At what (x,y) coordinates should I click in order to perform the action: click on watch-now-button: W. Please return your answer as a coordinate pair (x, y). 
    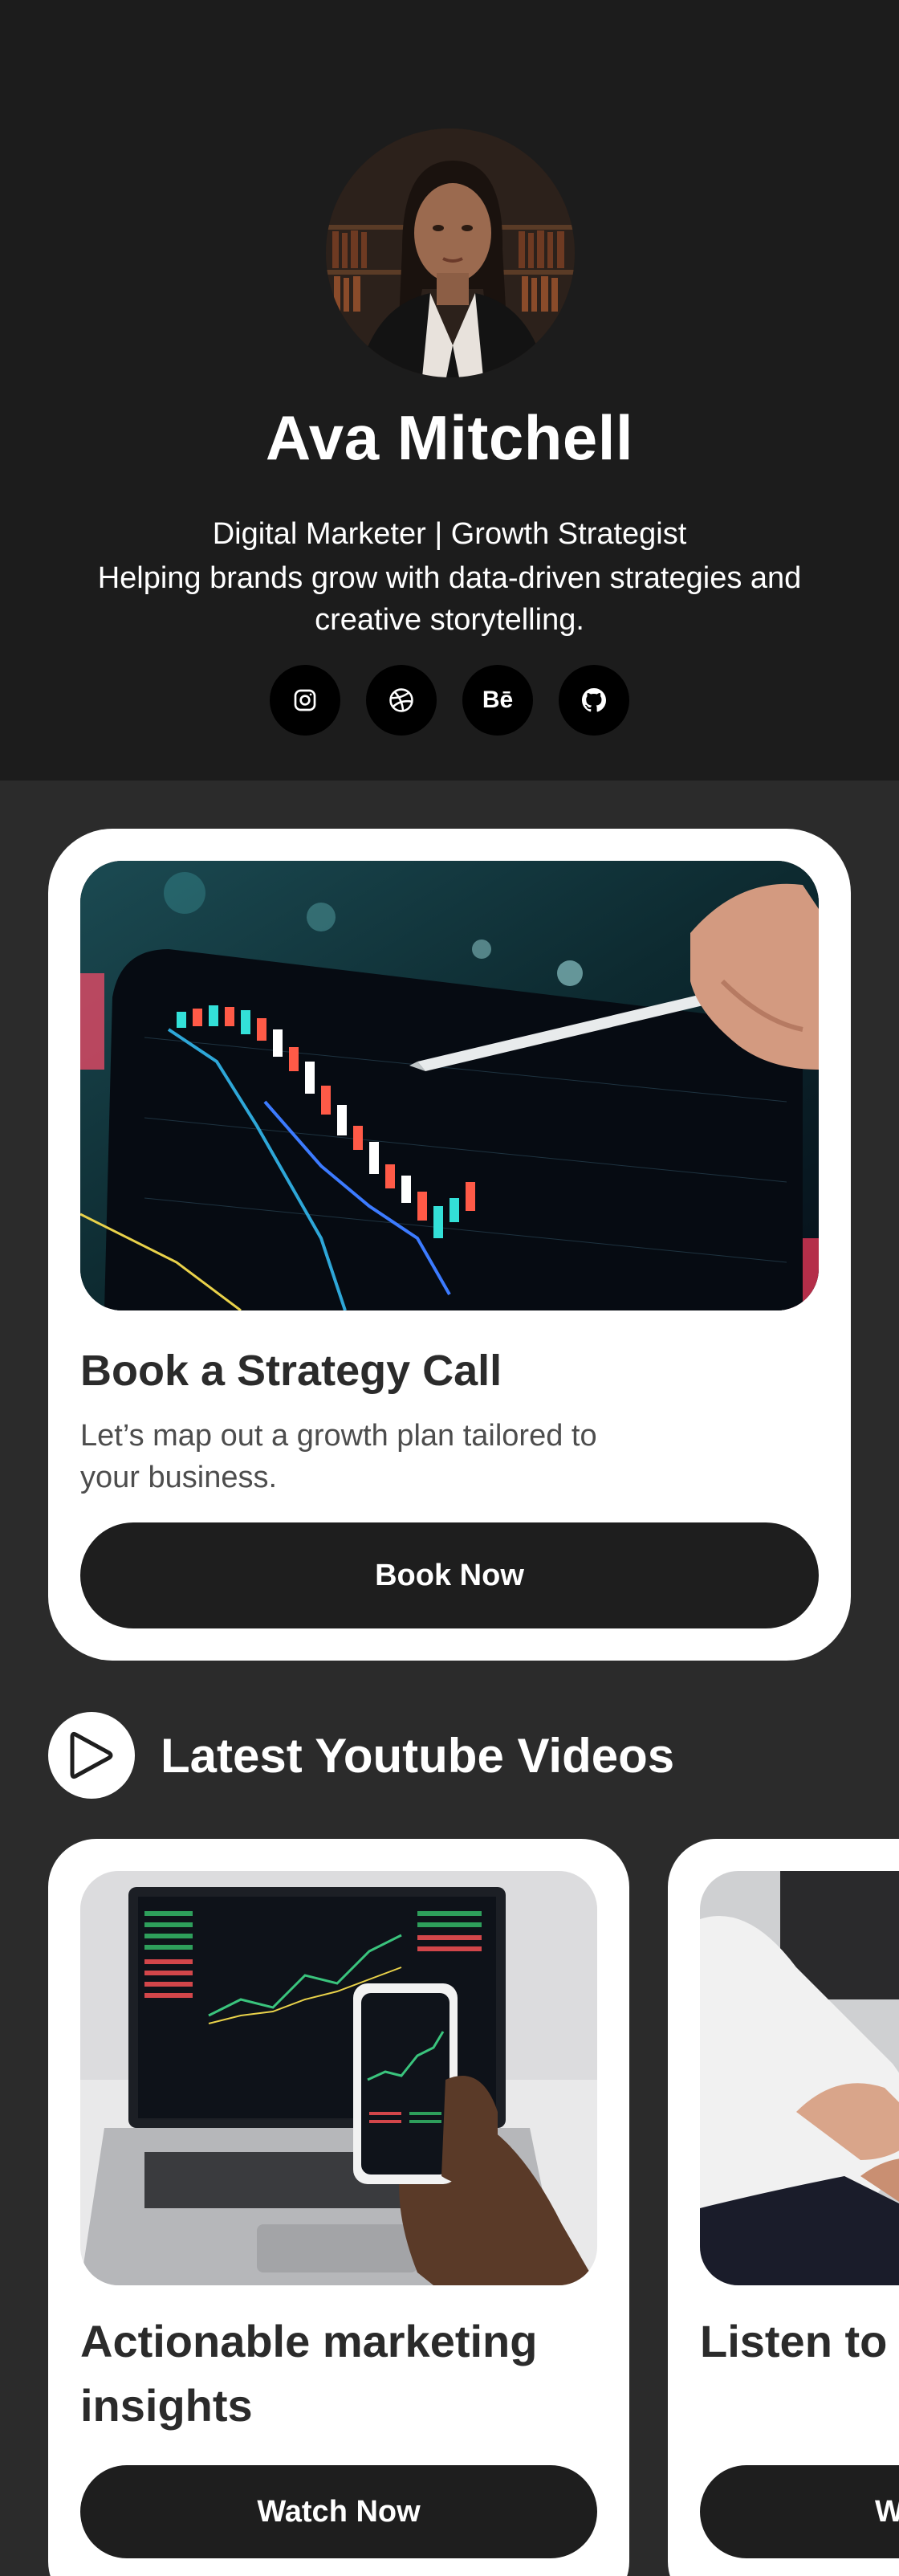
    Looking at the image, I should click on (799, 2511).